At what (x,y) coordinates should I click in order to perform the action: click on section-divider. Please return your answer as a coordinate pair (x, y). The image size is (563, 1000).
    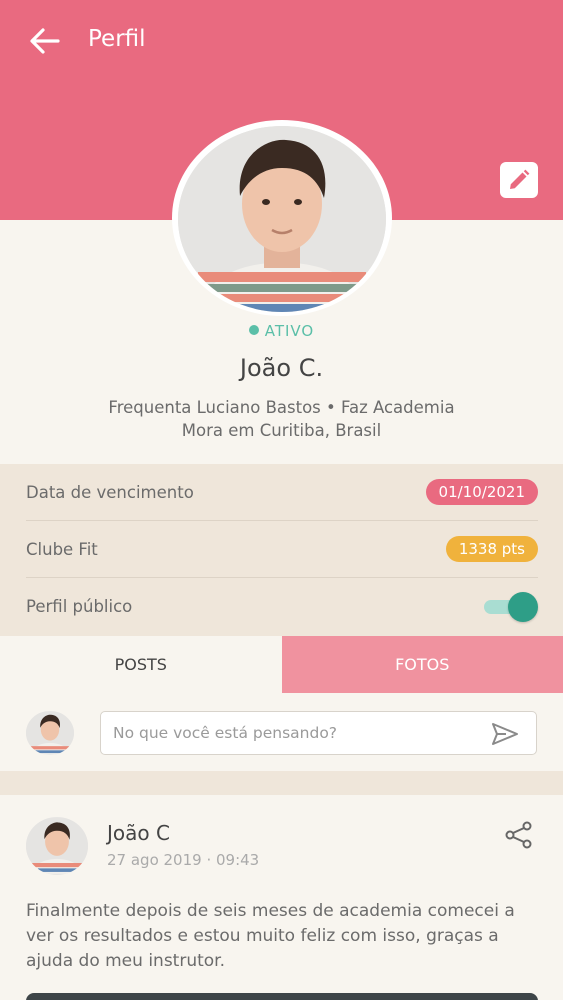
    Looking at the image, I should click on (281, 783).